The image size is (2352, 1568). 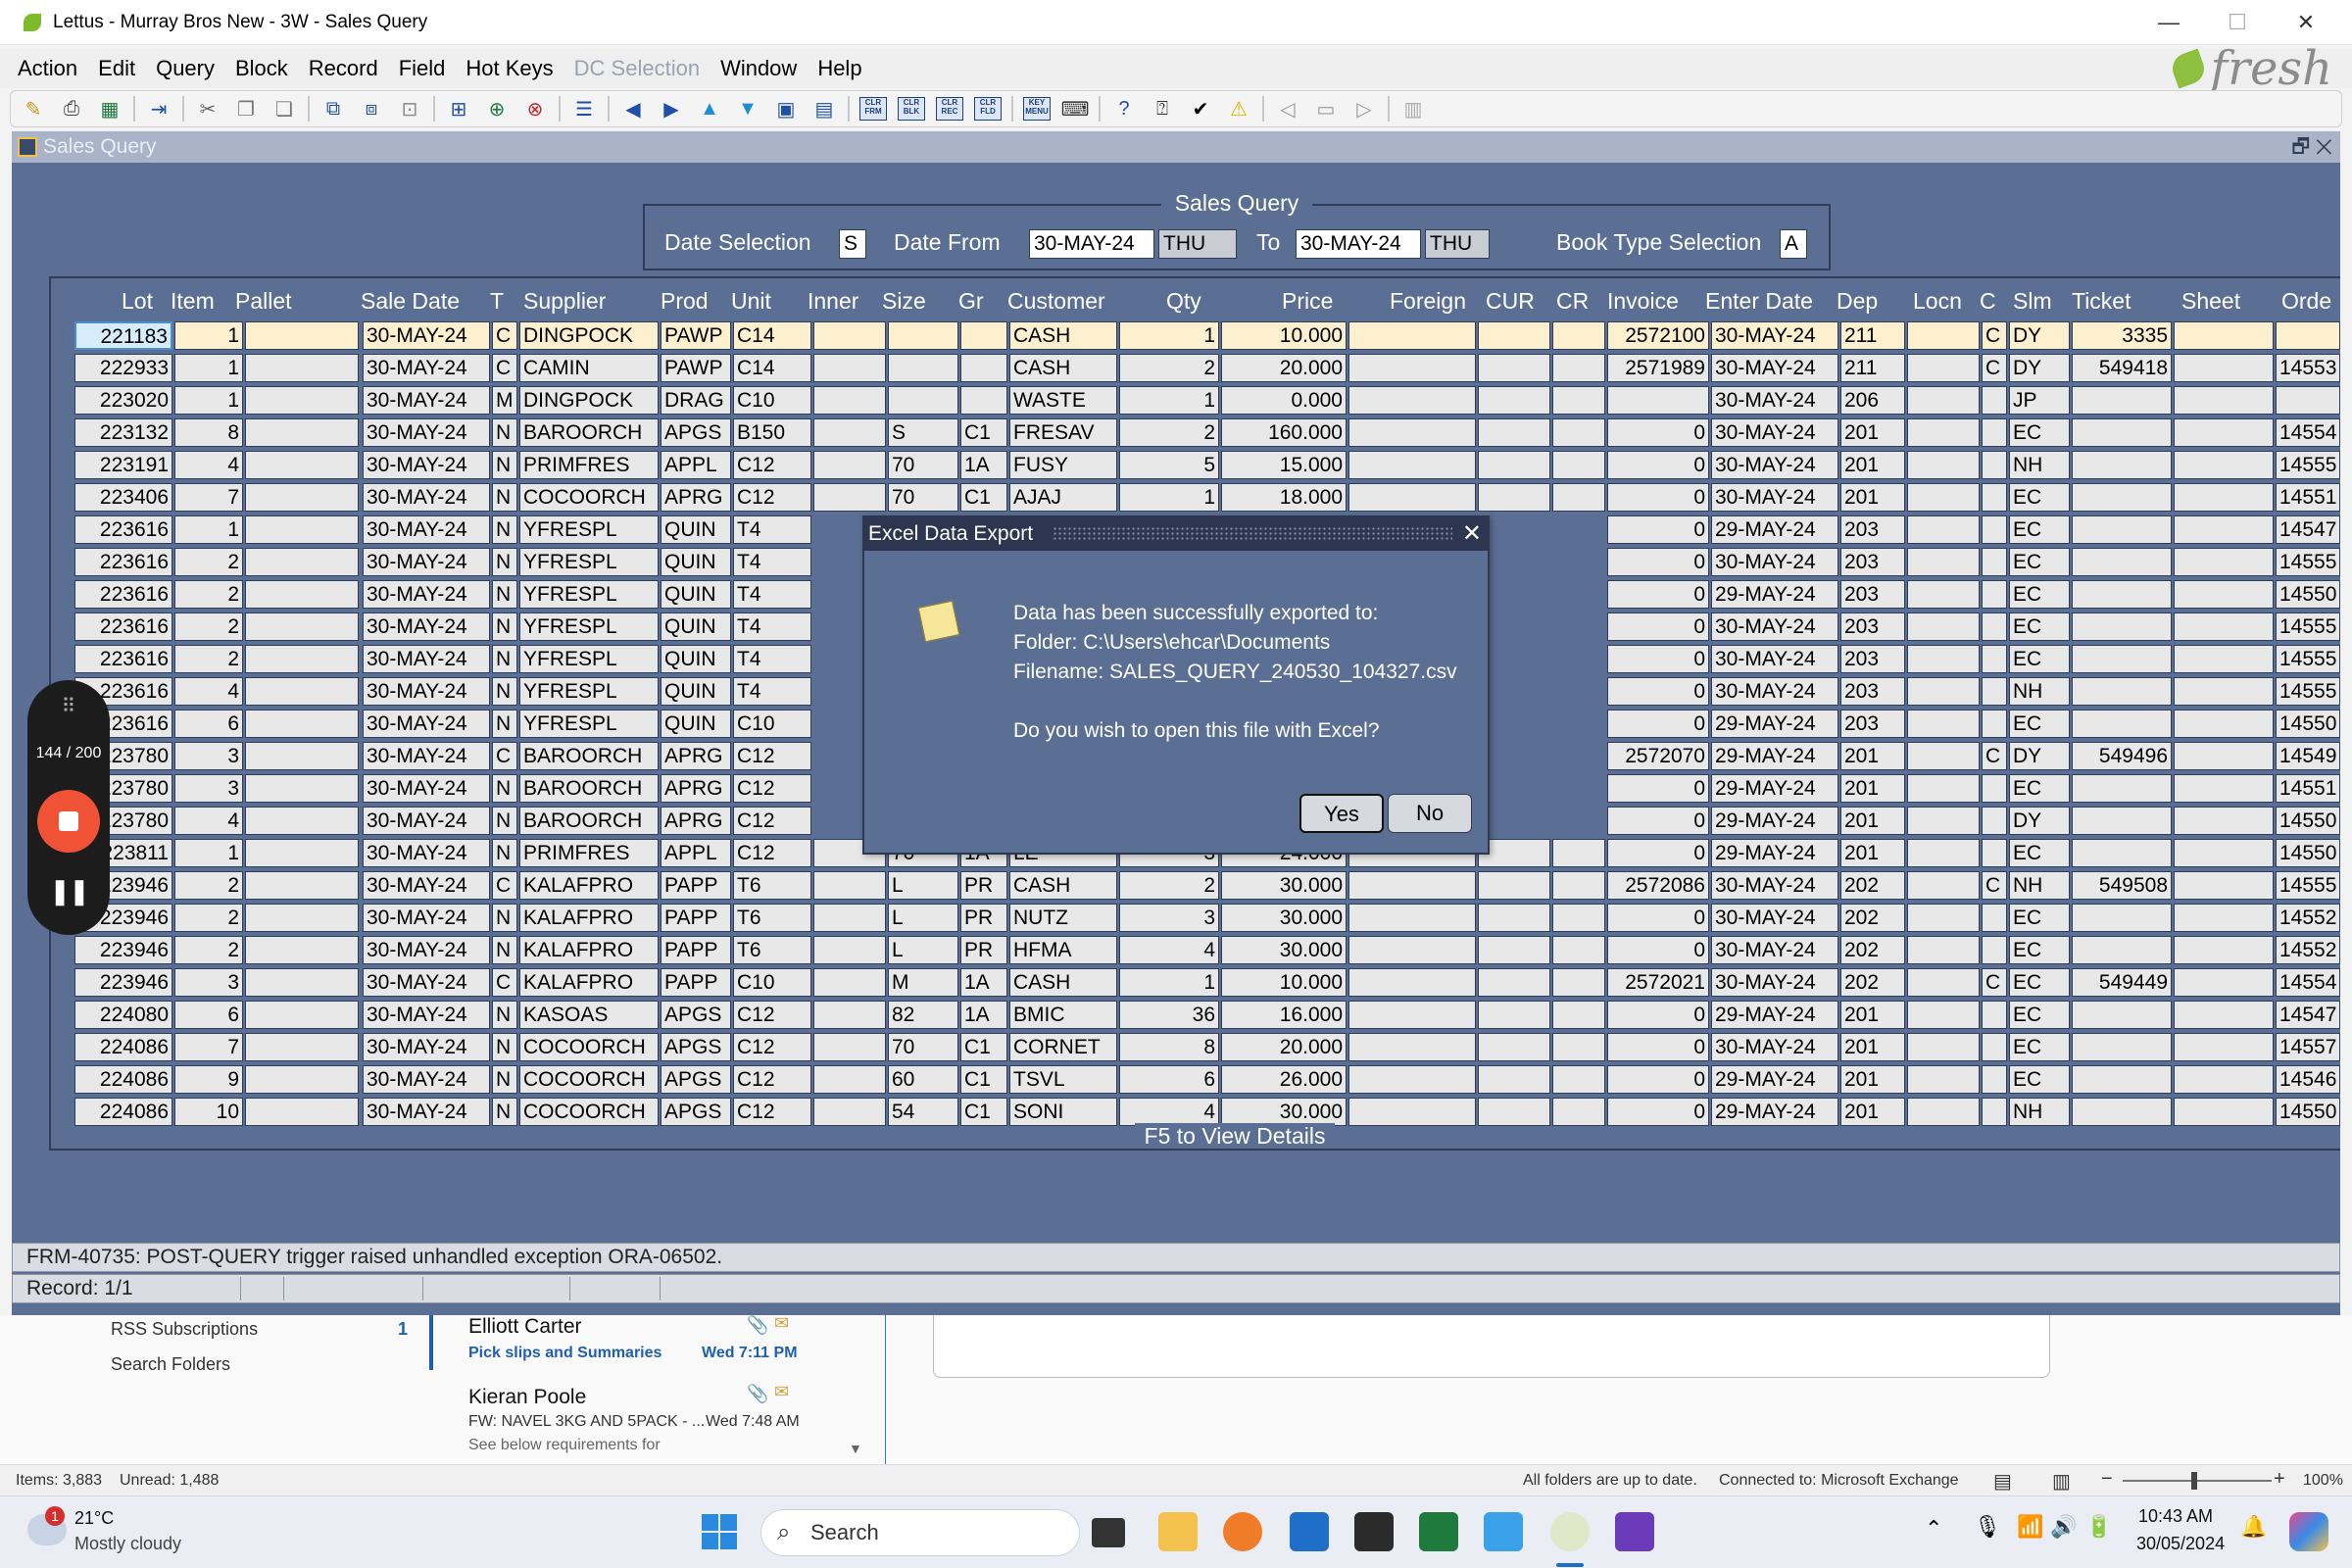 What do you see at coordinates (123, 432) in the screenshot?
I see `cell-lot: 223132` at bounding box center [123, 432].